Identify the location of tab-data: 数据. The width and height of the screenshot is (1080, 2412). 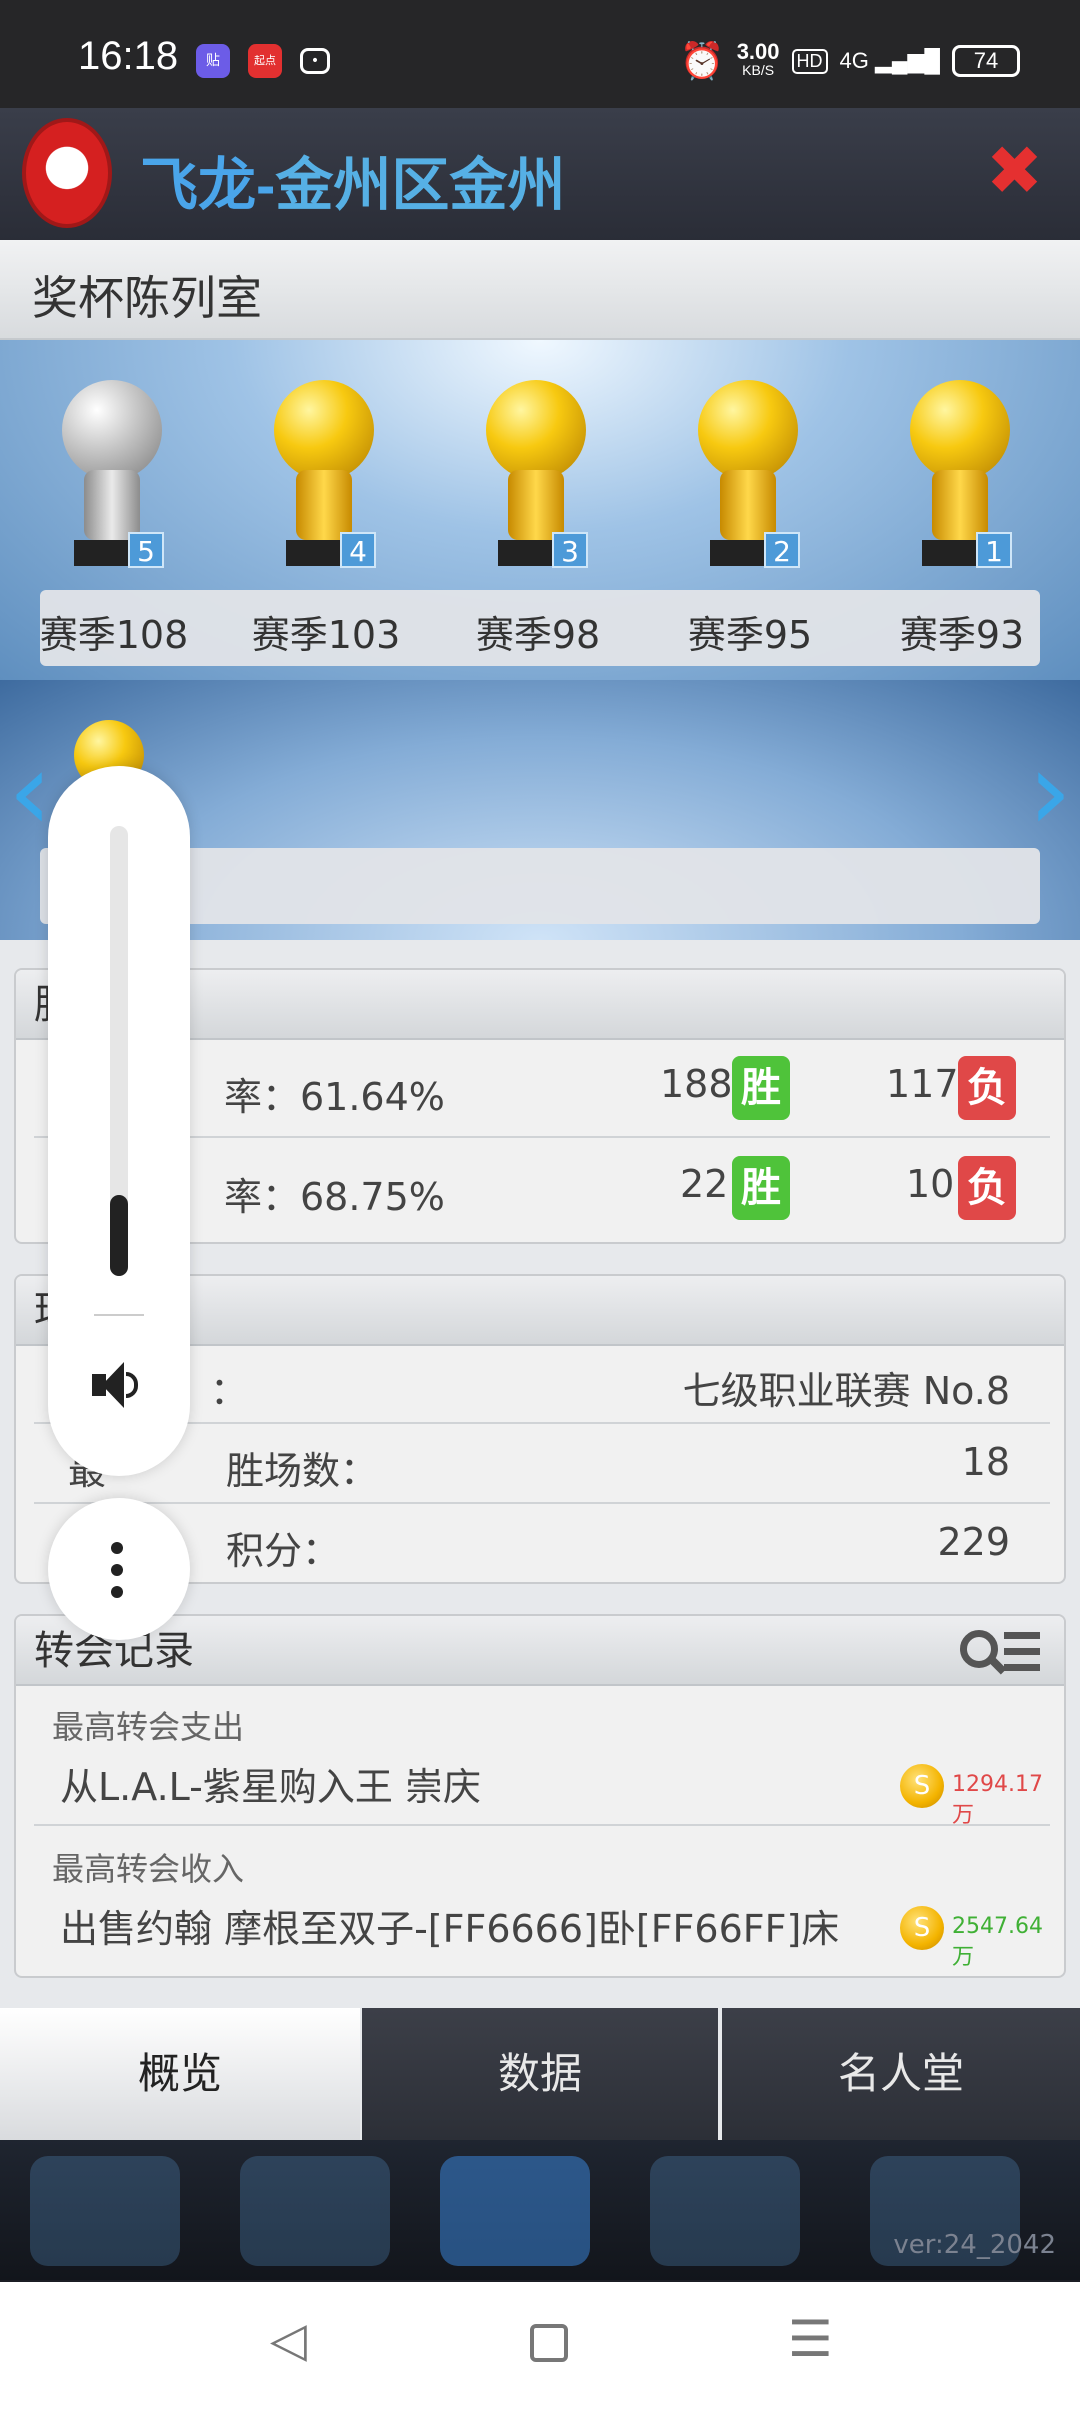
(540, 2074).